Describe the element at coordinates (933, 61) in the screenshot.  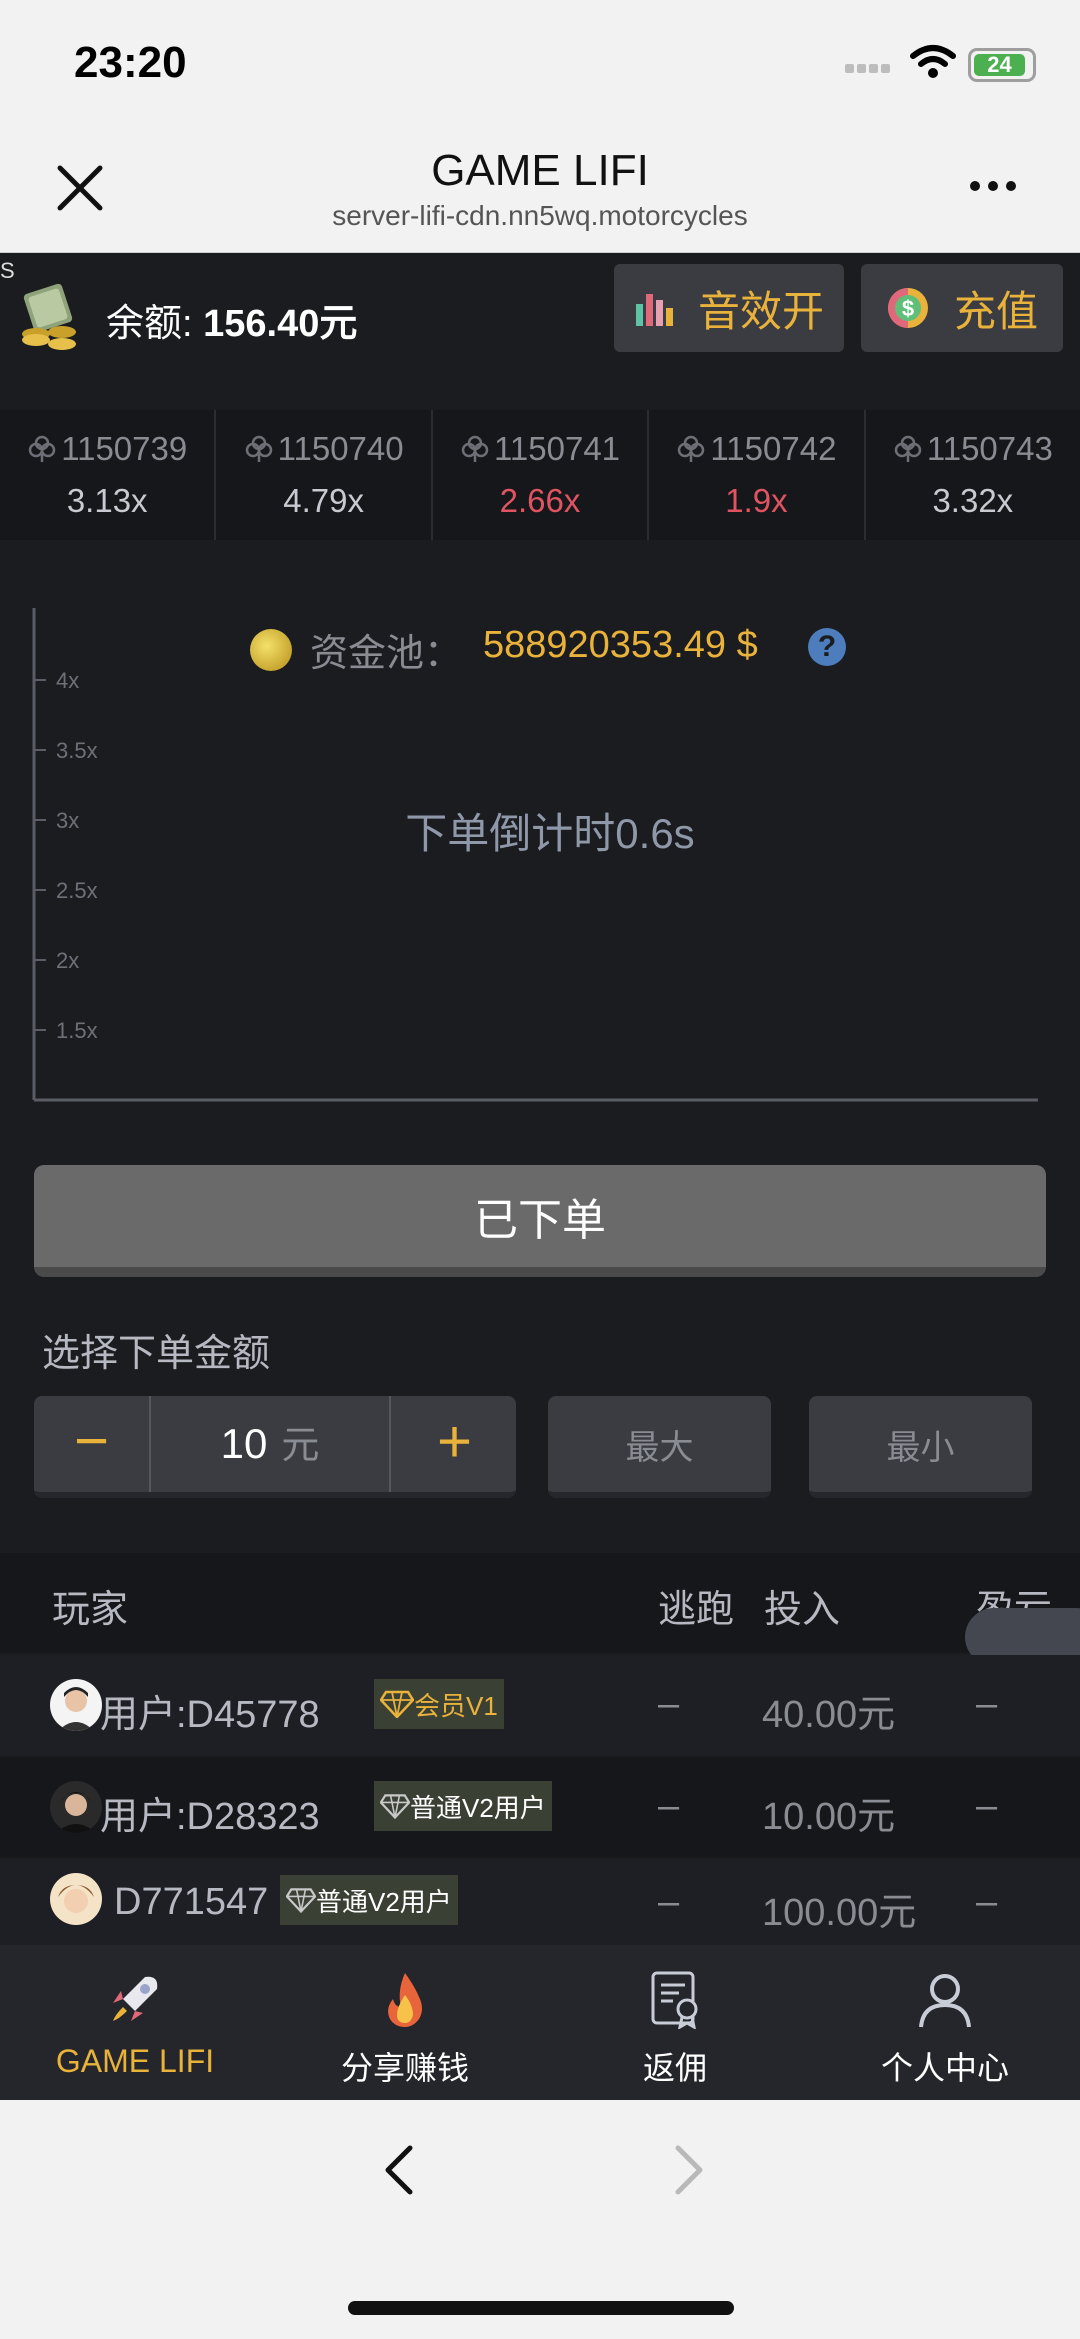
I see `wifi-icon` at that location.